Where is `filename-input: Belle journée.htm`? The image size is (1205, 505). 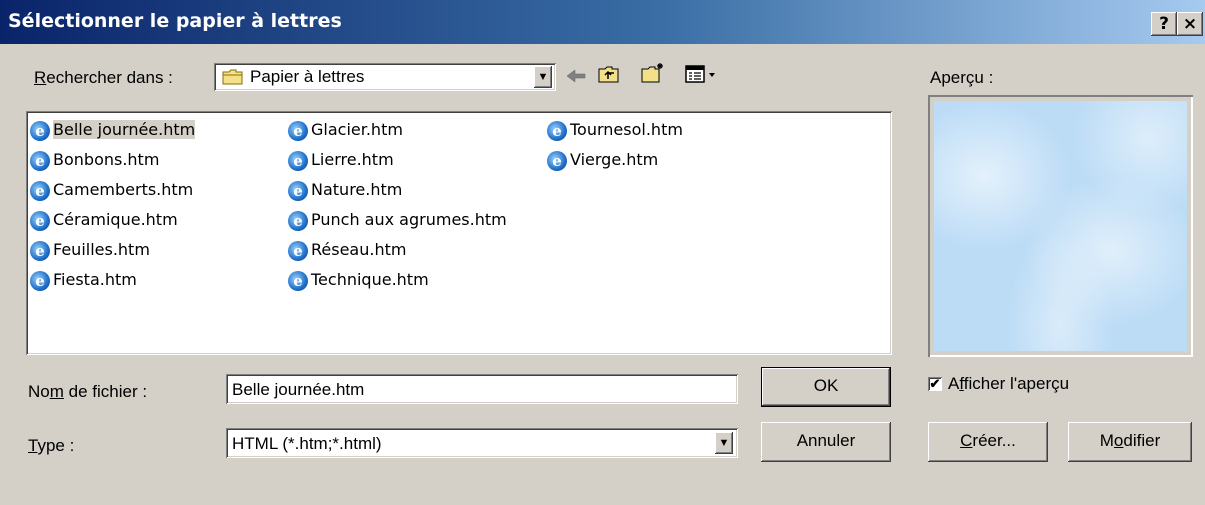 filename-input: Belle journée.htm is located at coordinates (482, 389).